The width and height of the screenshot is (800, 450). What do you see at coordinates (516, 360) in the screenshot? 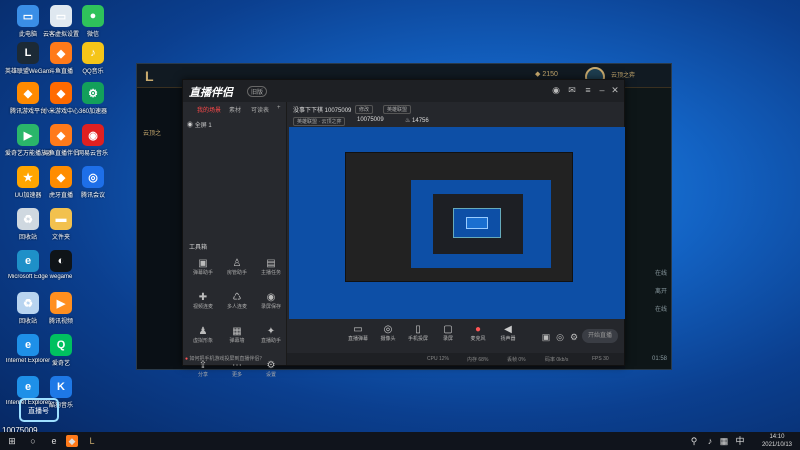
I see `status-item: 丢帧 0%` at bounding box center [516, 360].